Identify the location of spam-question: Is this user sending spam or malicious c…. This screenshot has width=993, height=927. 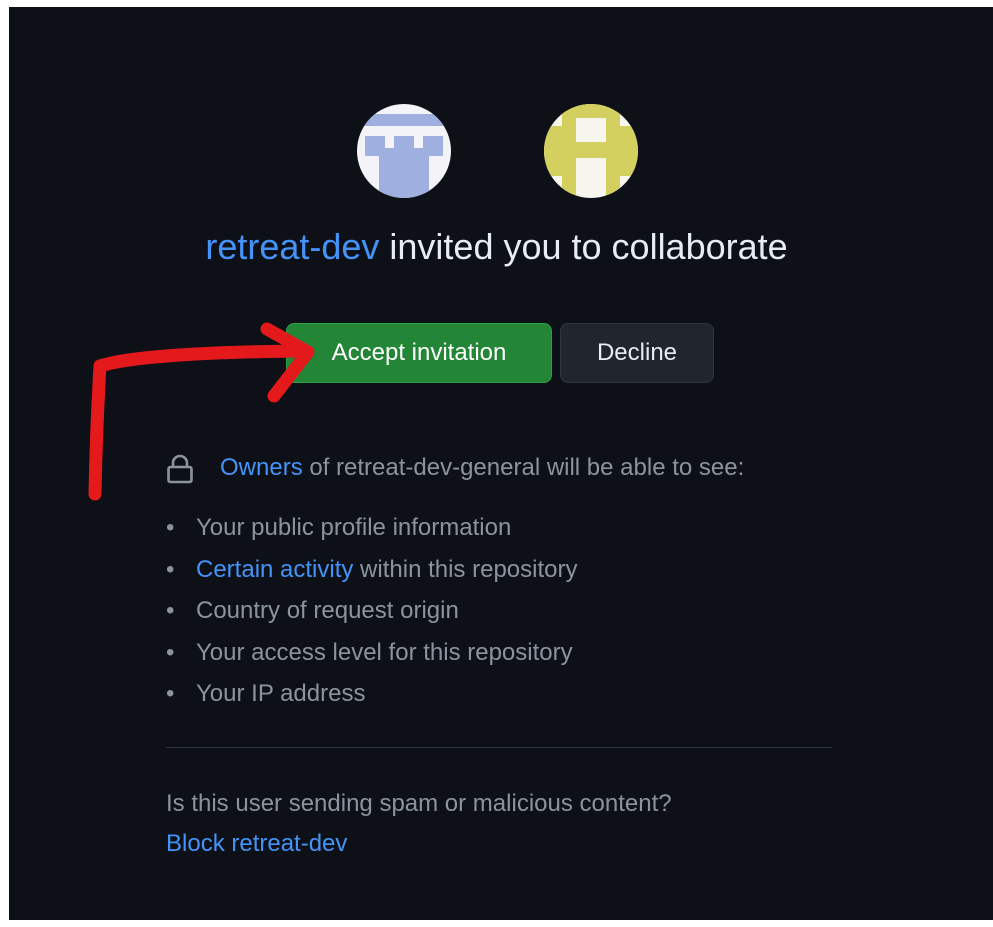
(419, 803).